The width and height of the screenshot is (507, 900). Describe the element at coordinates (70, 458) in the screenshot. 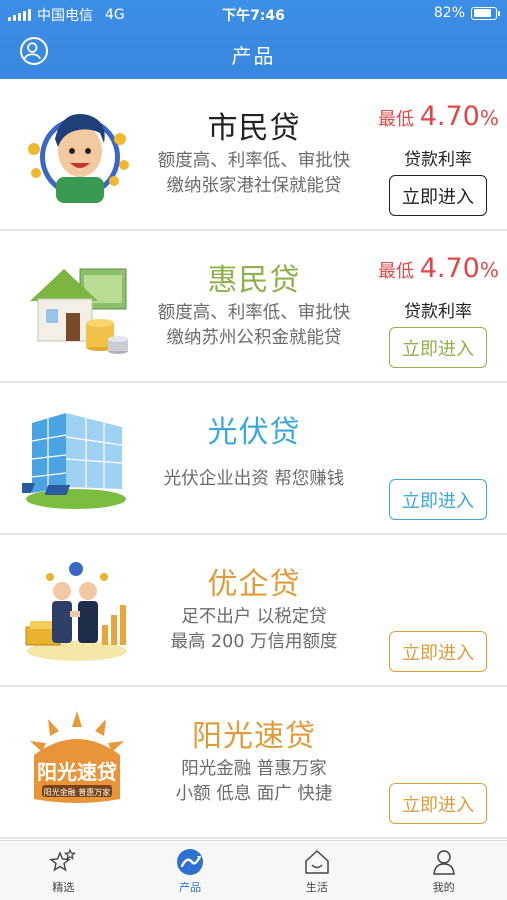

I see `solar-panel-building-icon` at that location.